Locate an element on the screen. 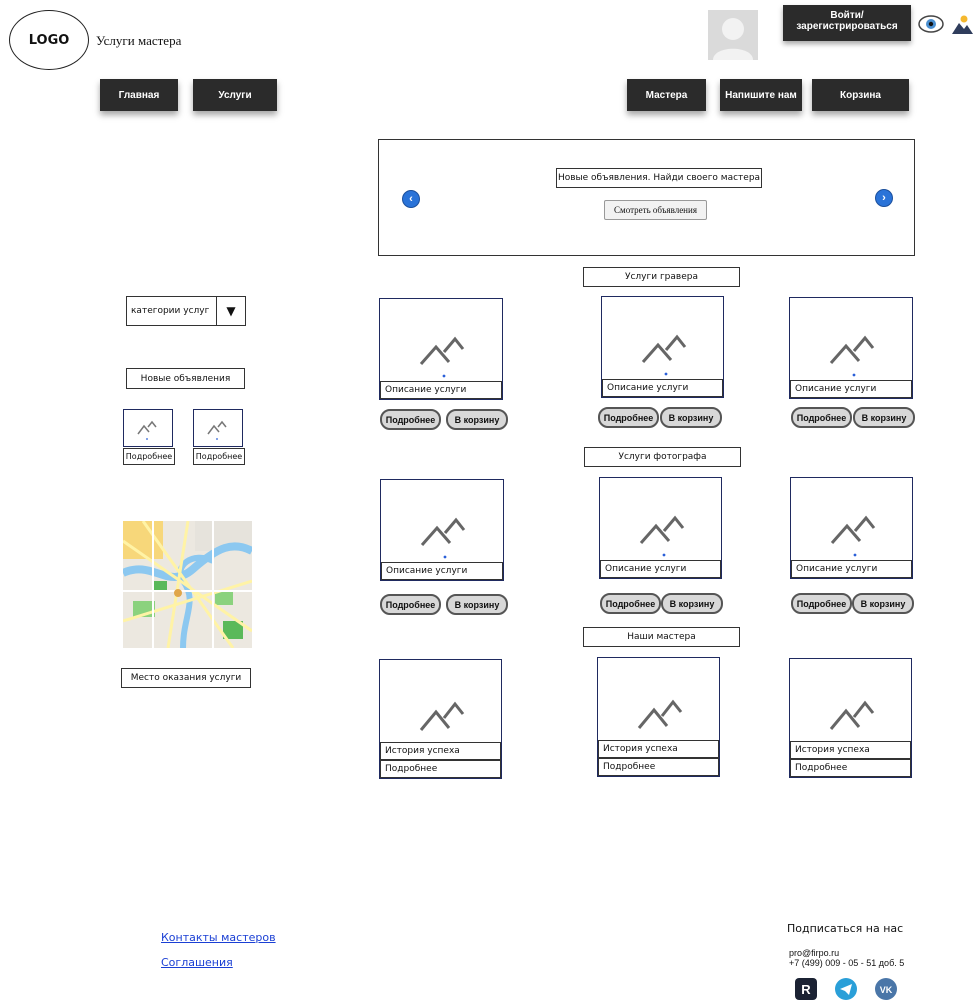 The height and width of the screenshot is (1005, 976). rutube-icon: R is located at coordinates (806, 989).